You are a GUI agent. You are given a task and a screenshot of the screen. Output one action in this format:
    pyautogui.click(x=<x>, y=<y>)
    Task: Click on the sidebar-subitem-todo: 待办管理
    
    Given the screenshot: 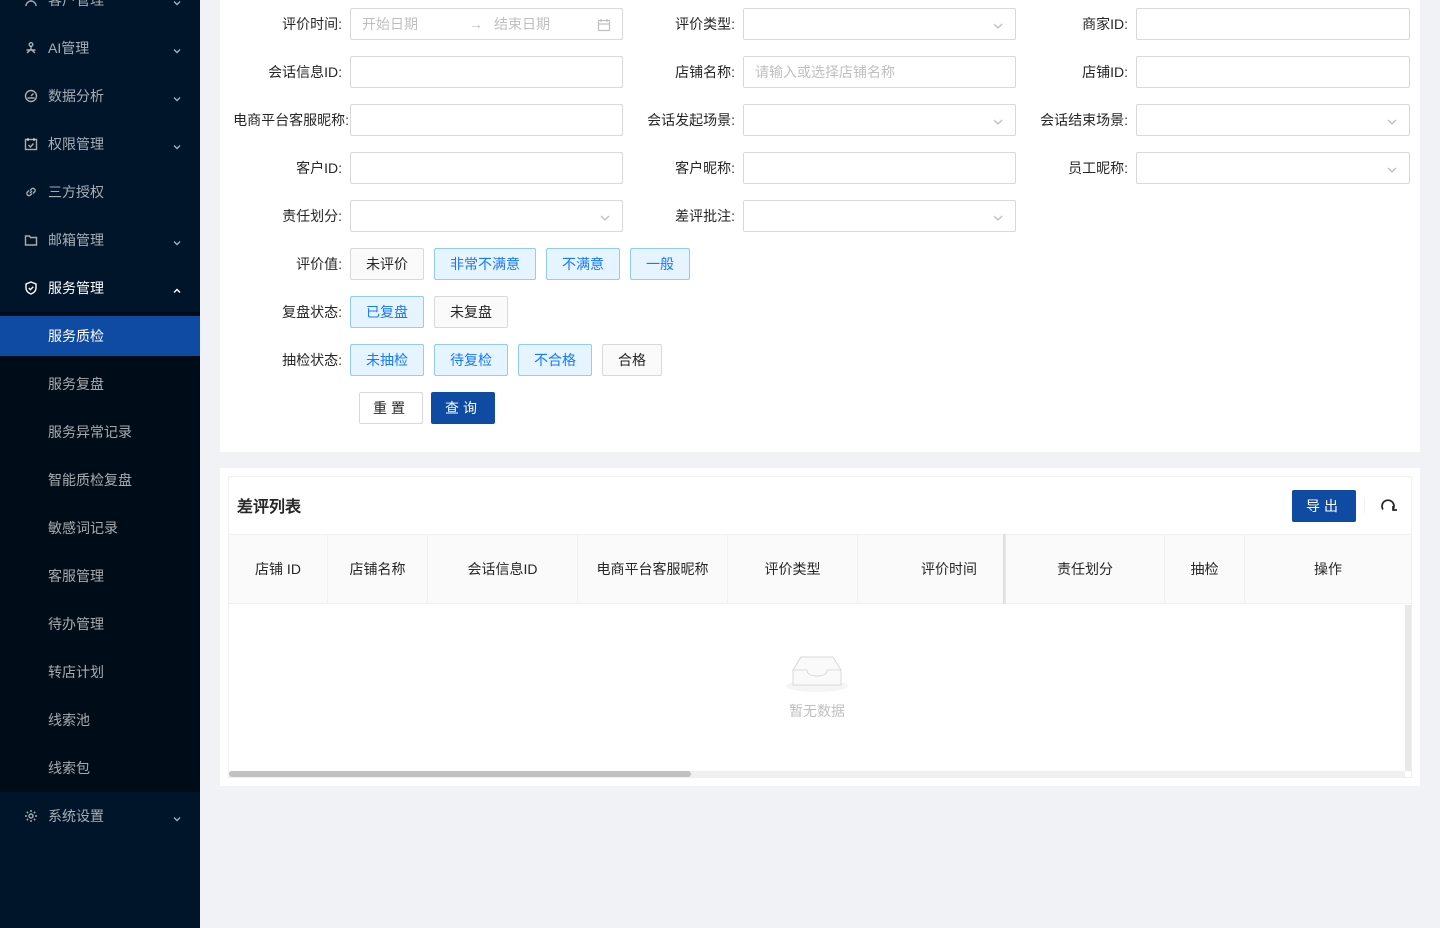 What is the action you would take?
    pyautogui.click(x=100, y=624)
    